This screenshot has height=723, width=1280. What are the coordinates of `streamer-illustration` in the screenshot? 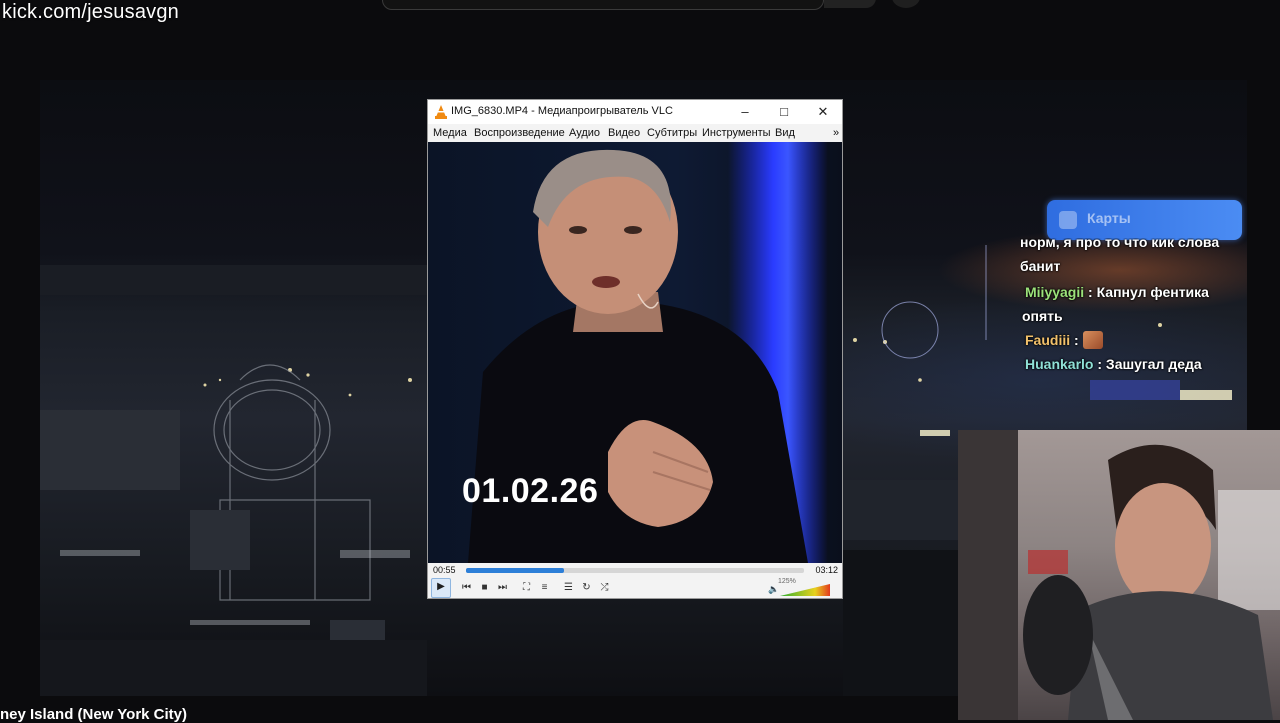 It's located at (1119, 575).